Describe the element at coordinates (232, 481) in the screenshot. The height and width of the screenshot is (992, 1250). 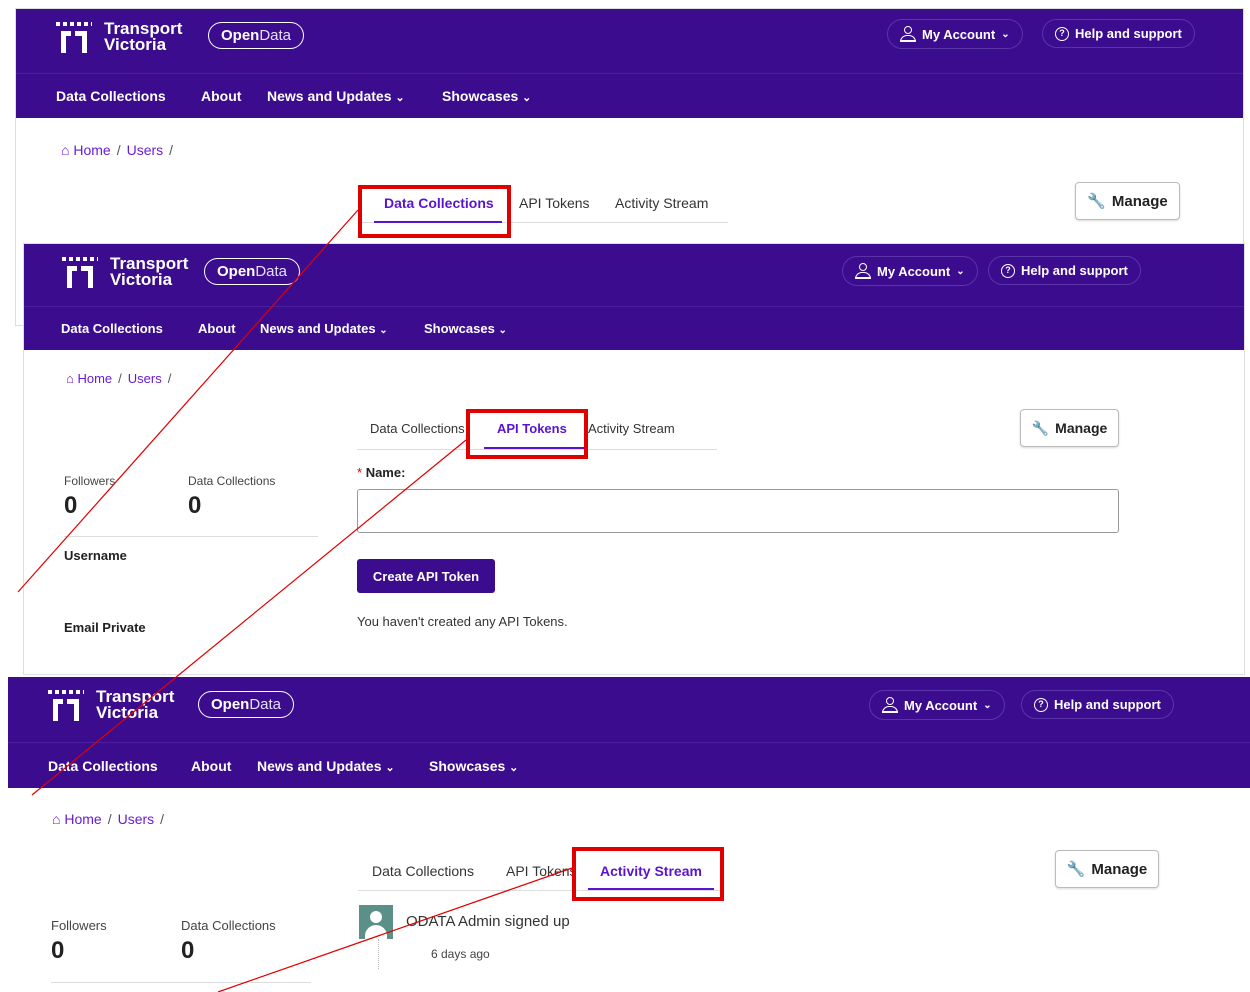
I see `data-collections-label: Data Collections` at that location.